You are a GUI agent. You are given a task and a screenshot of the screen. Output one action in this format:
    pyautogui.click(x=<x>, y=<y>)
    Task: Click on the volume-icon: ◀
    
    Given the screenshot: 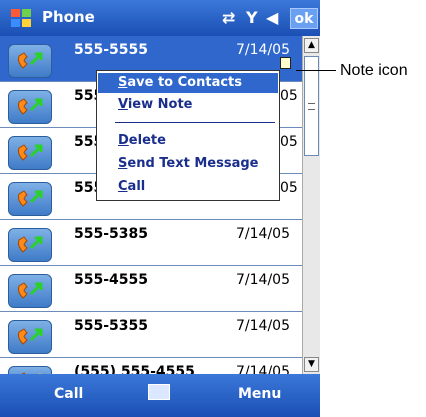 What is the action you would take?
    pyautogui.click(x=272, y=17)
    